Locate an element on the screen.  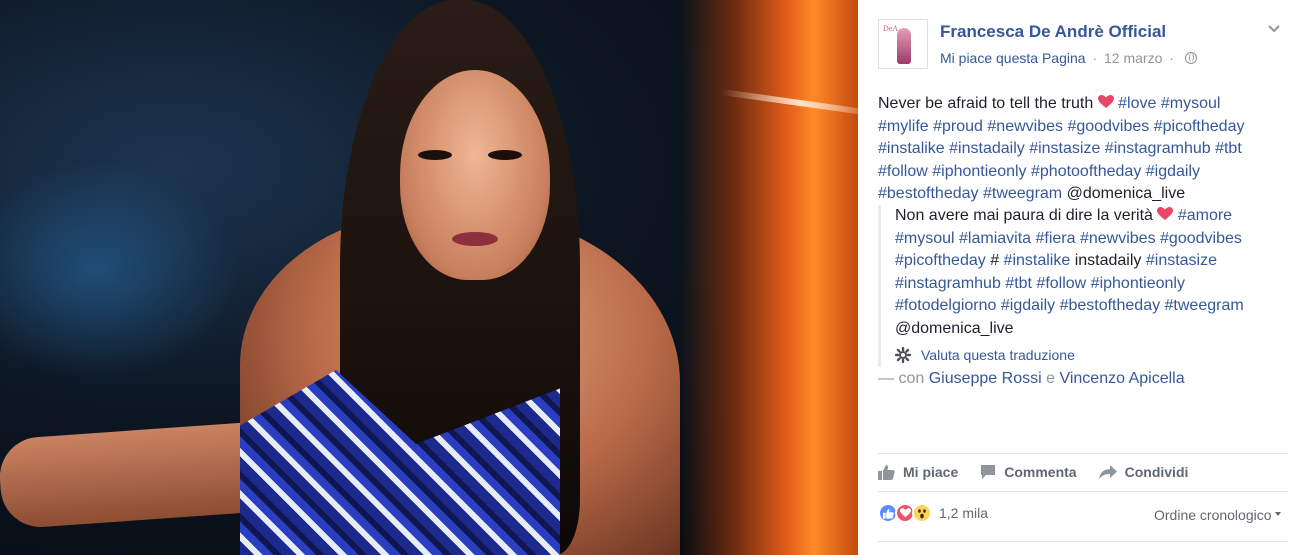
mention-text: @domenica_live is located at coordinates (954, 328).